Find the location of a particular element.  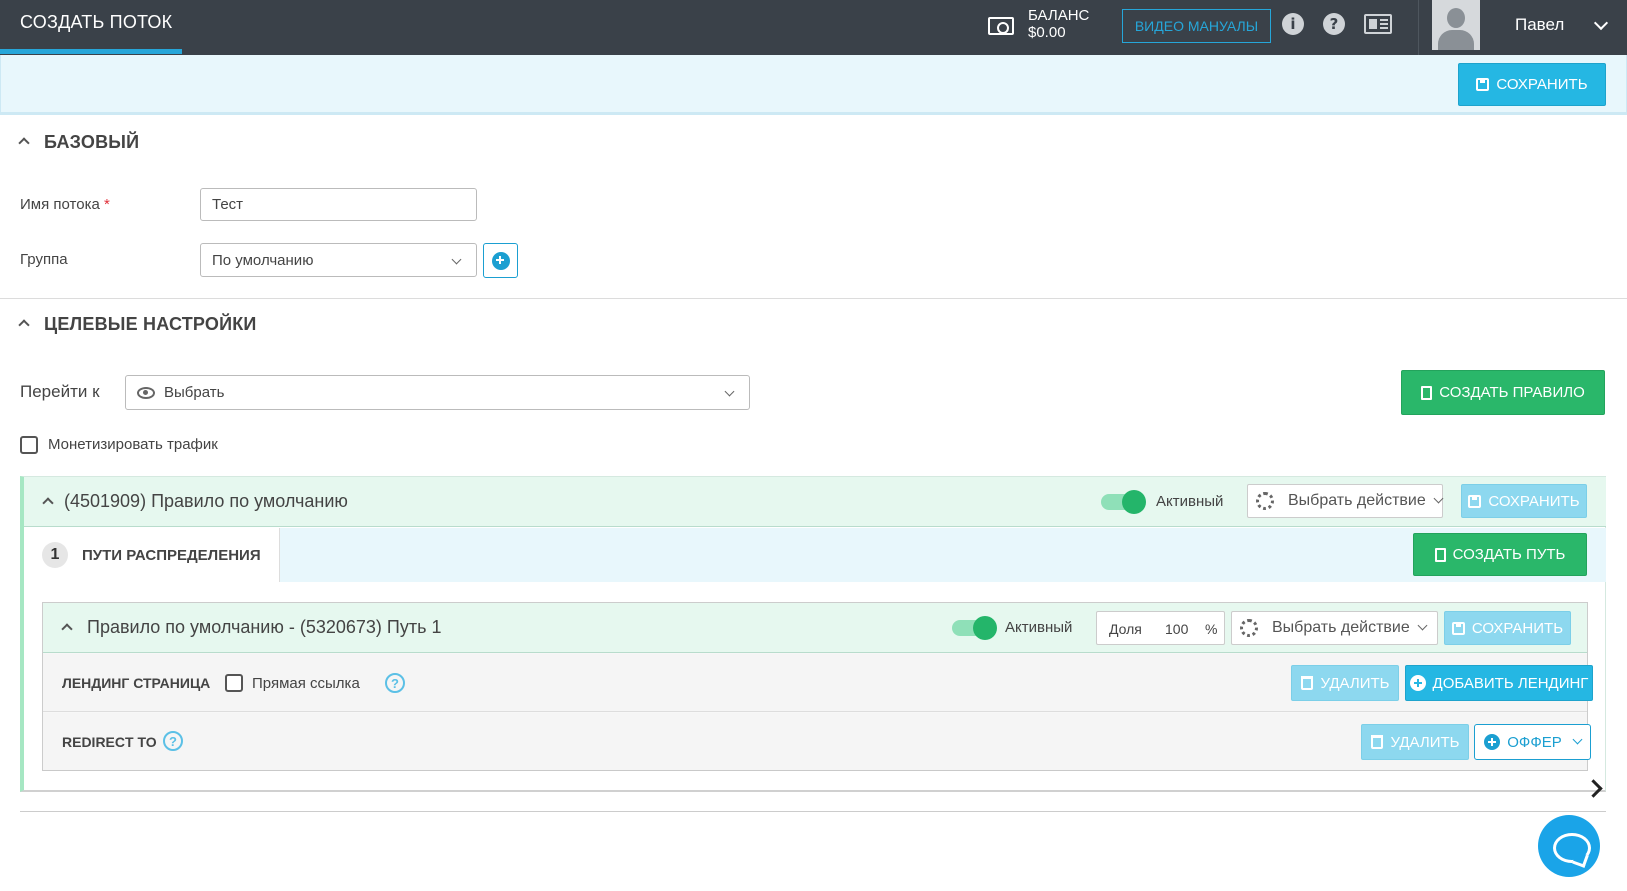

user-name: Павел is located at coordinates (1539, 25).